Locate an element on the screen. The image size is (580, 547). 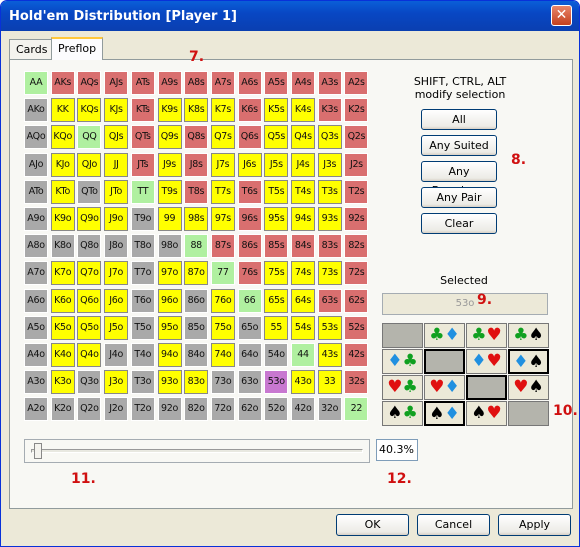
hand-cell: 63s is located at coordinates (329, 300).